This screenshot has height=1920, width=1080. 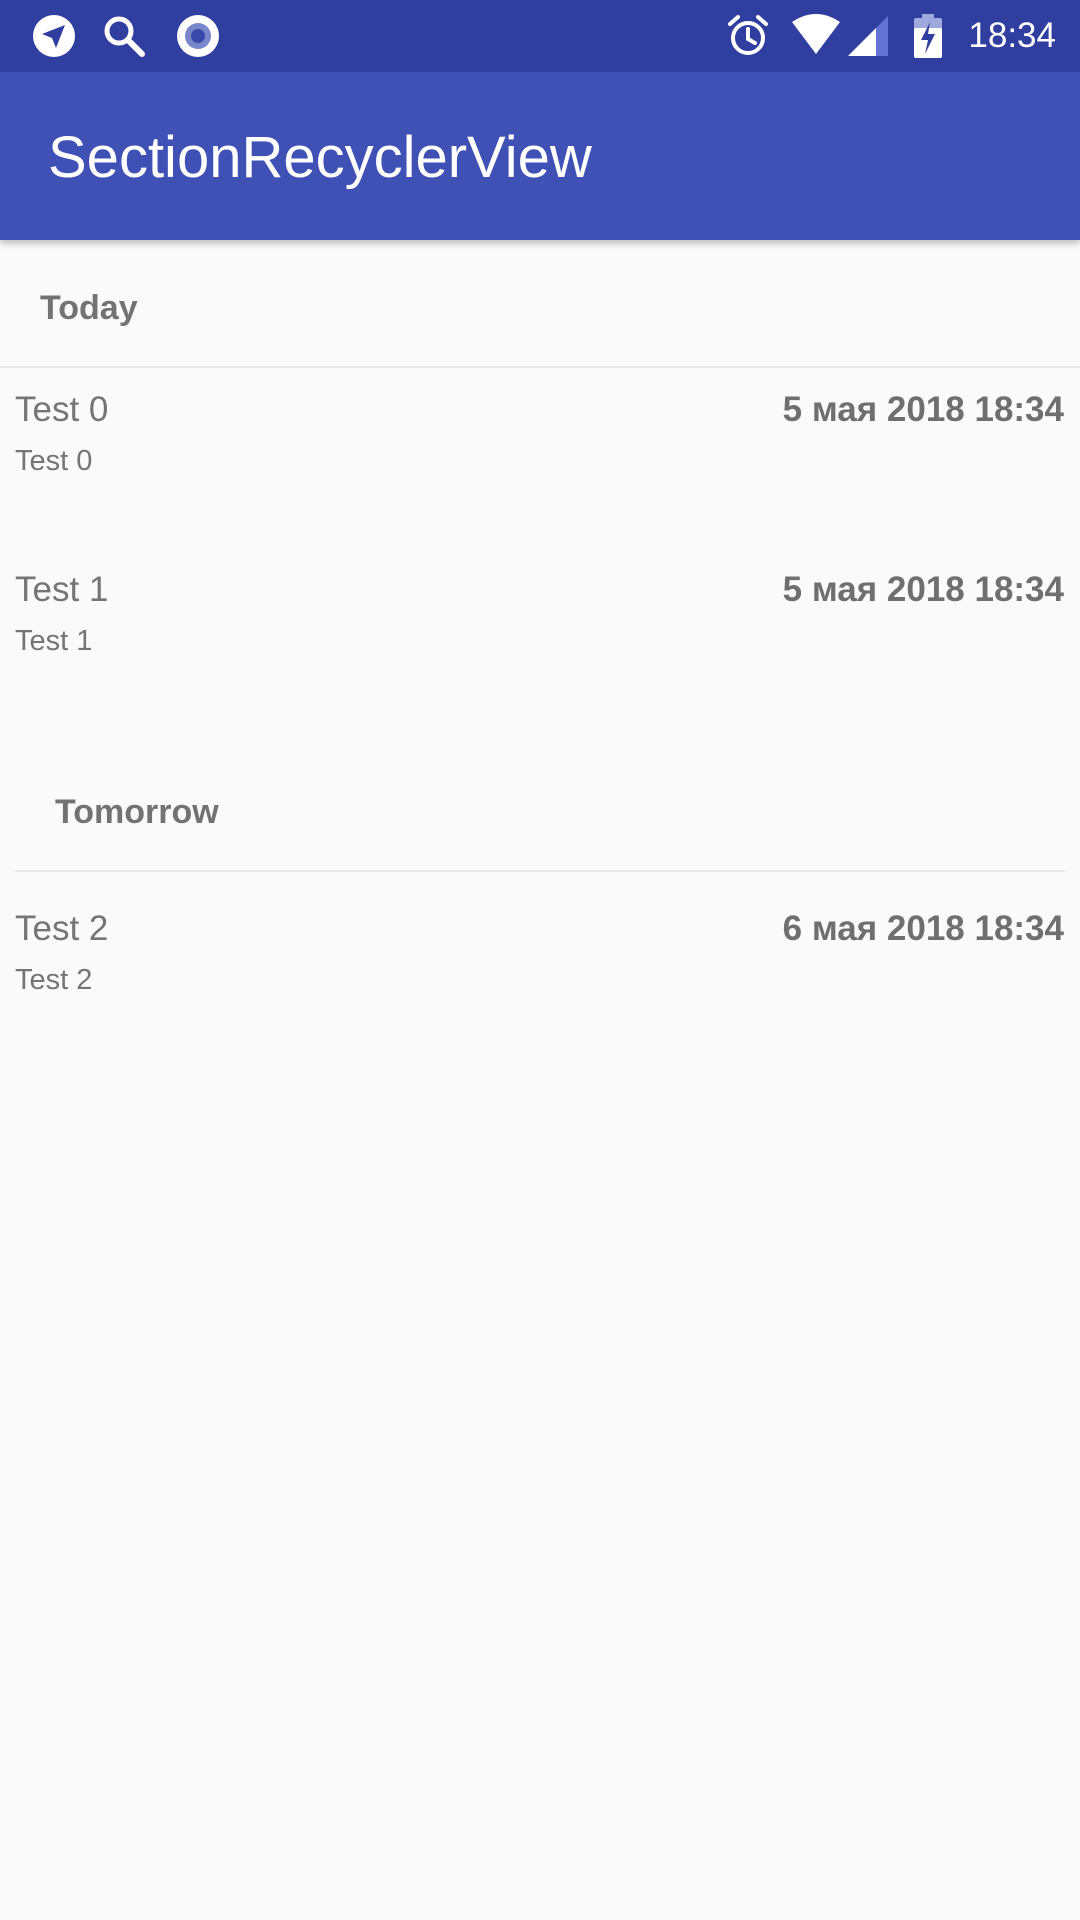 I want to click on app-bar: SectionRecyclerView, so click(x=540, y=156).